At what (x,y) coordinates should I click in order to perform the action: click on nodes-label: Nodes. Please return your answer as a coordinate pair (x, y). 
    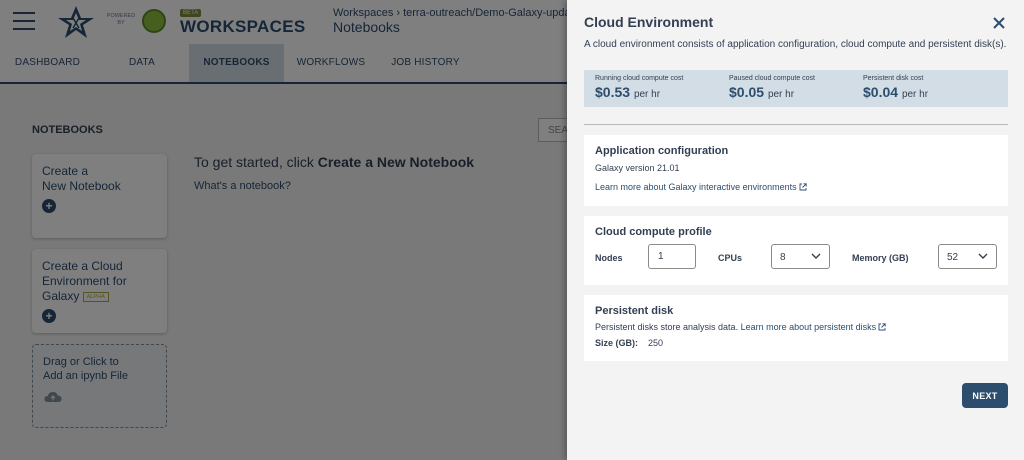
    Looking at the image, I should click on (609, 258).